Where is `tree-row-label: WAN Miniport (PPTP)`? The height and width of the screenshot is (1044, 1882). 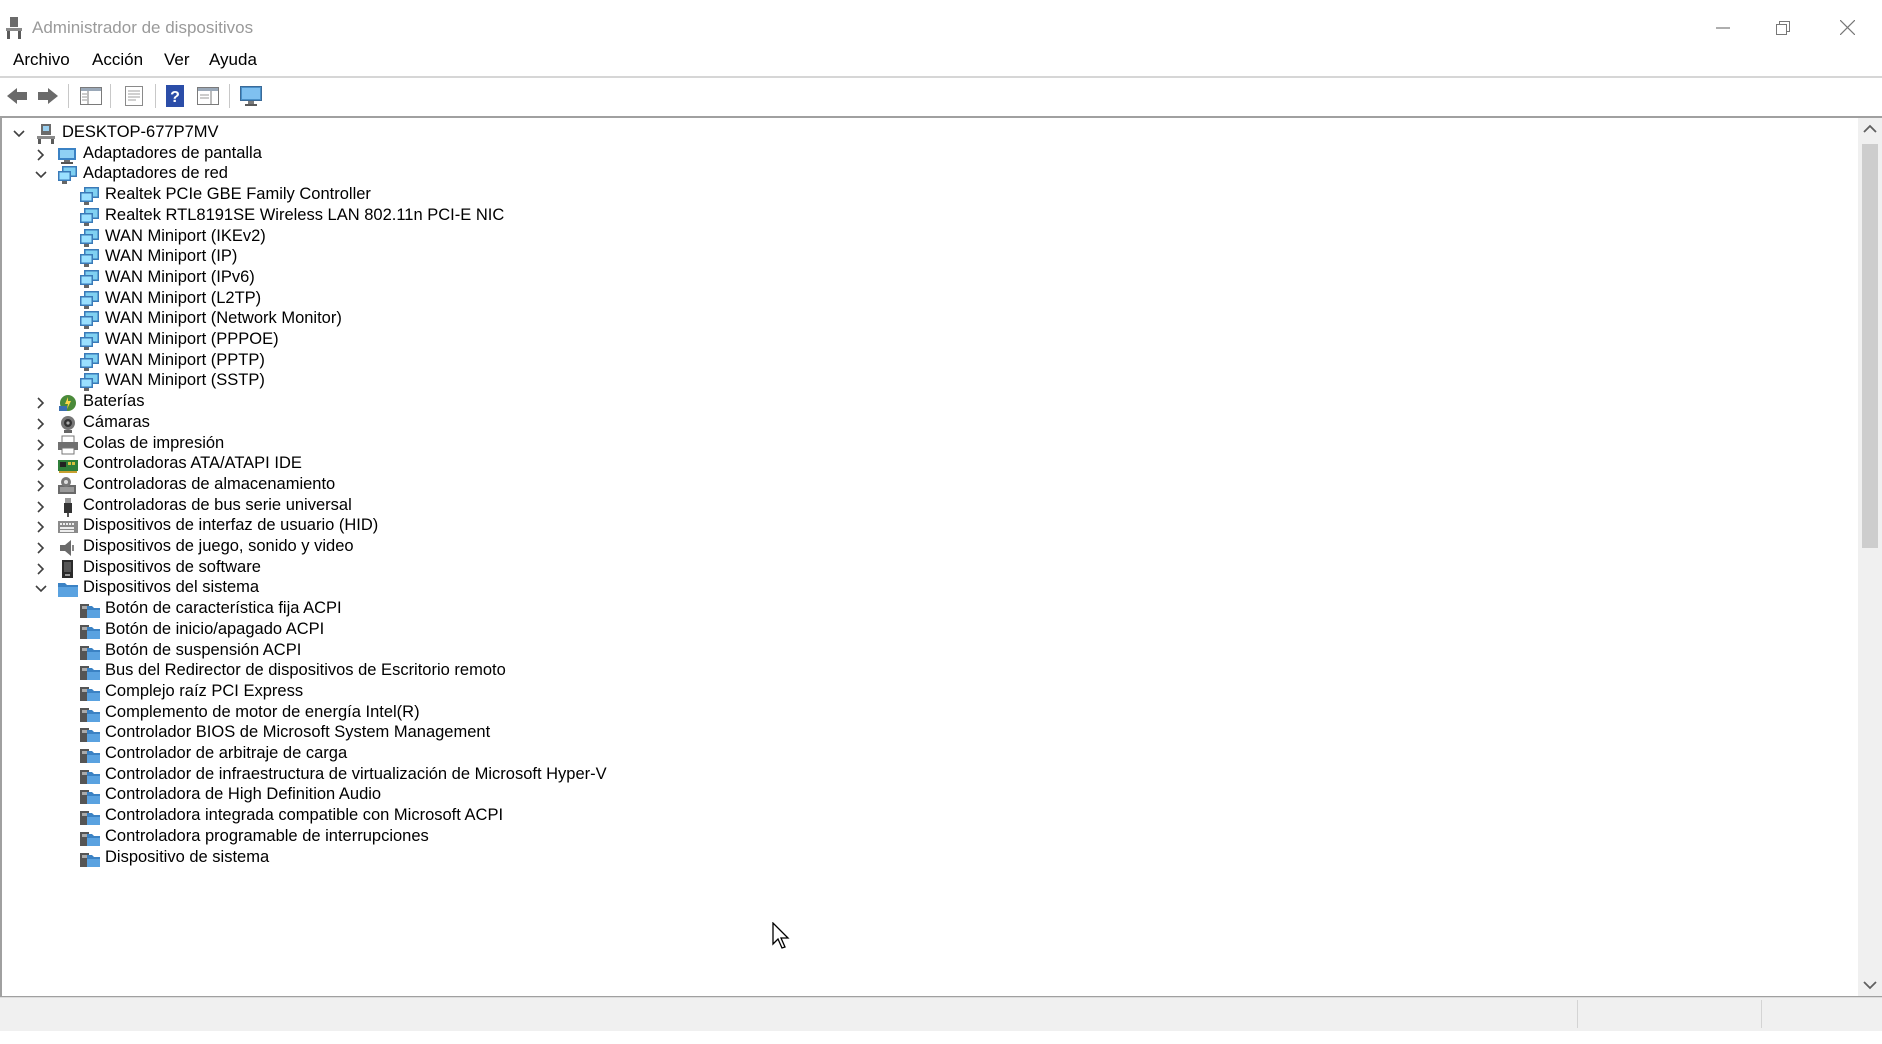
tree-row-label: WAN Miniport (PPTP) is located at coordinates (185, 359).